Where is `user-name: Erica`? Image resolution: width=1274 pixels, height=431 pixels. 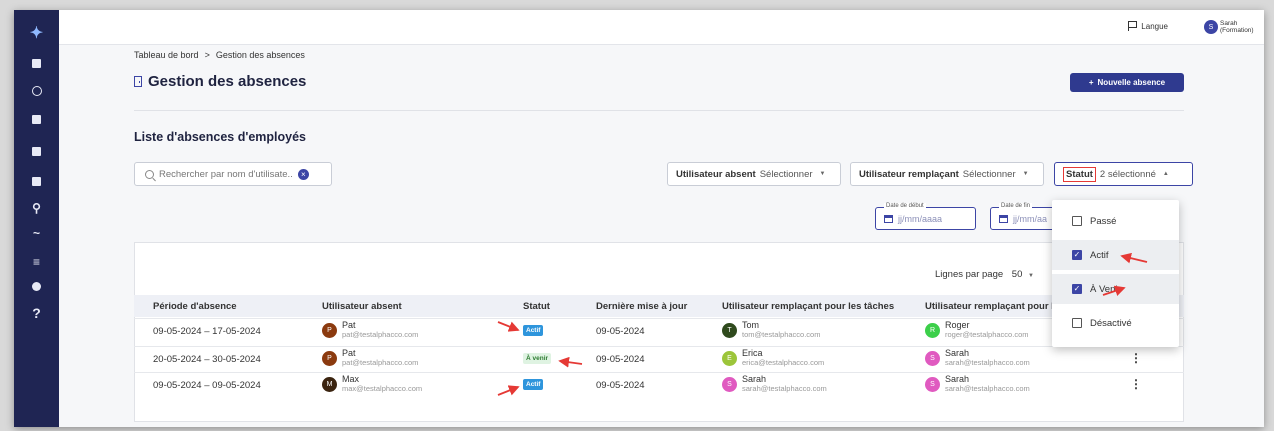
user-name: Erica is located at coordinates (752, 353).